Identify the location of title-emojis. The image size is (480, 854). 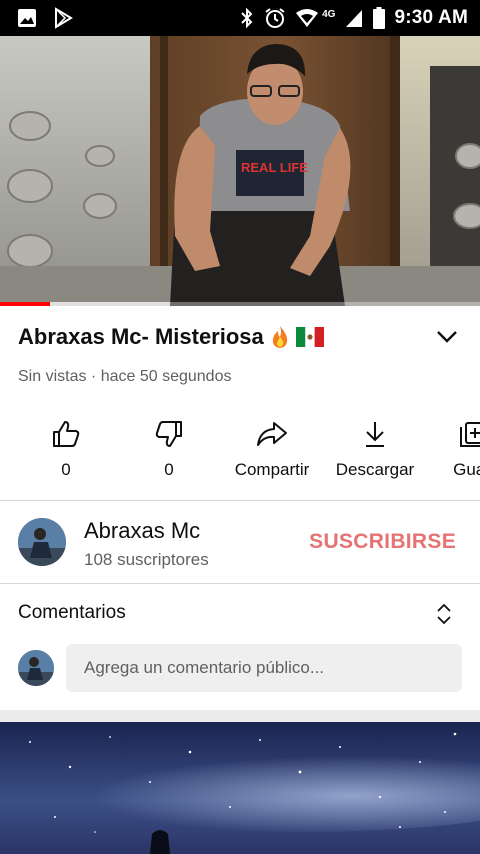
(297, 337).